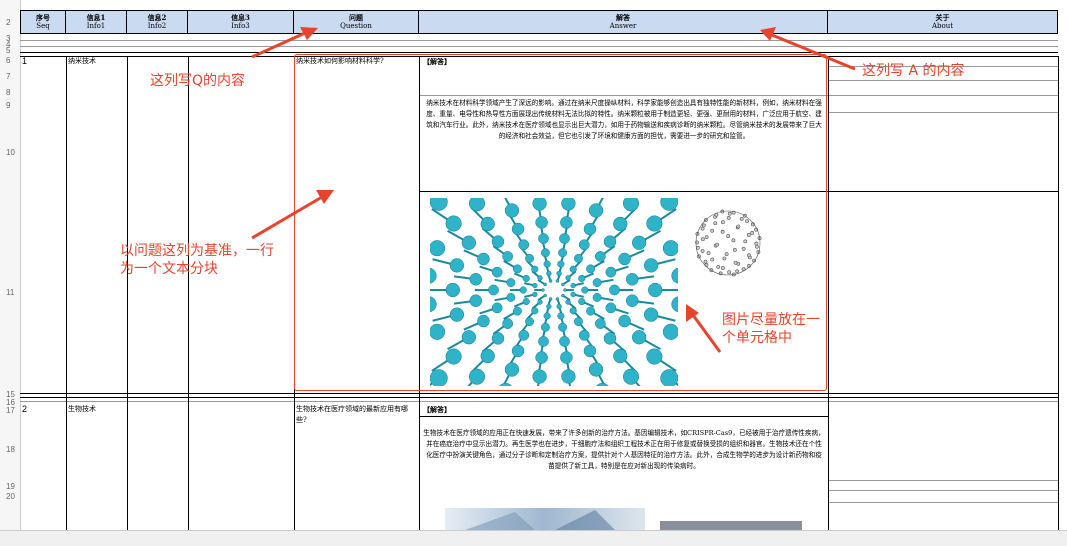  Describe the element at coordinates (533, 538) in the screenshot. I see `sheet-tab-bar` at that location.